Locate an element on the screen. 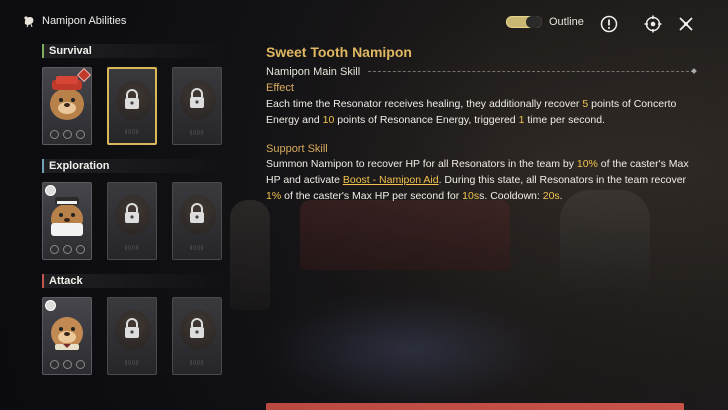  background-sofa is located at coordinates (405, 235).